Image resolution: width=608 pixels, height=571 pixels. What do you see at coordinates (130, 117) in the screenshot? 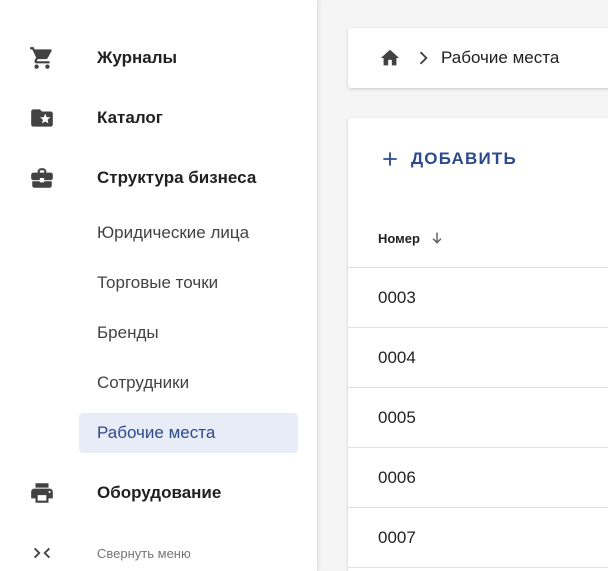
I see `sidebar-item-label: Каталог` at bounding box center [130, 117].